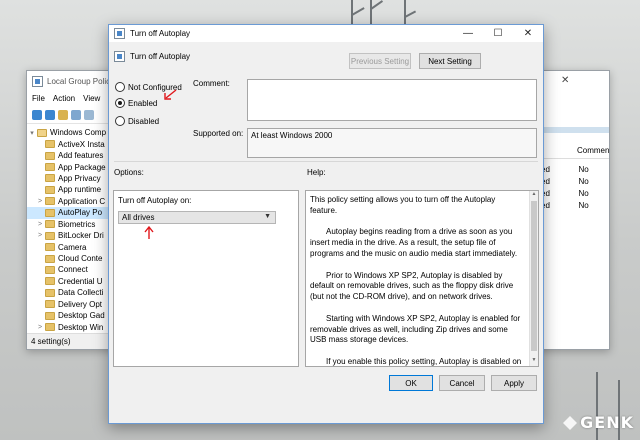  I want to click on tree-item: Add features, so click(74, 155).